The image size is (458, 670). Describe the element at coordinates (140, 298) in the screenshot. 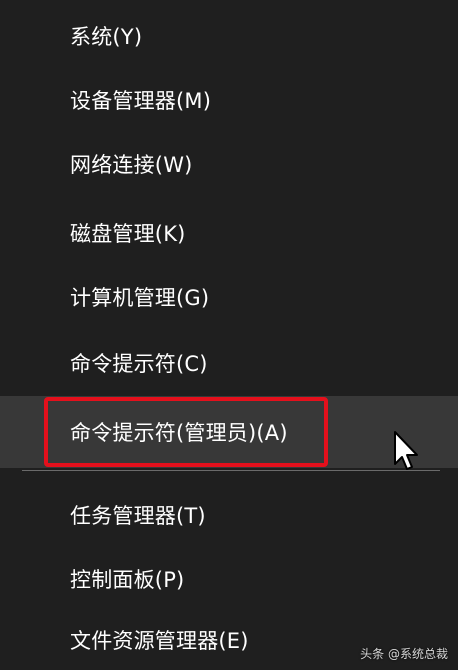

I see `menu-item-label: 计算机管理(G)` at that location.